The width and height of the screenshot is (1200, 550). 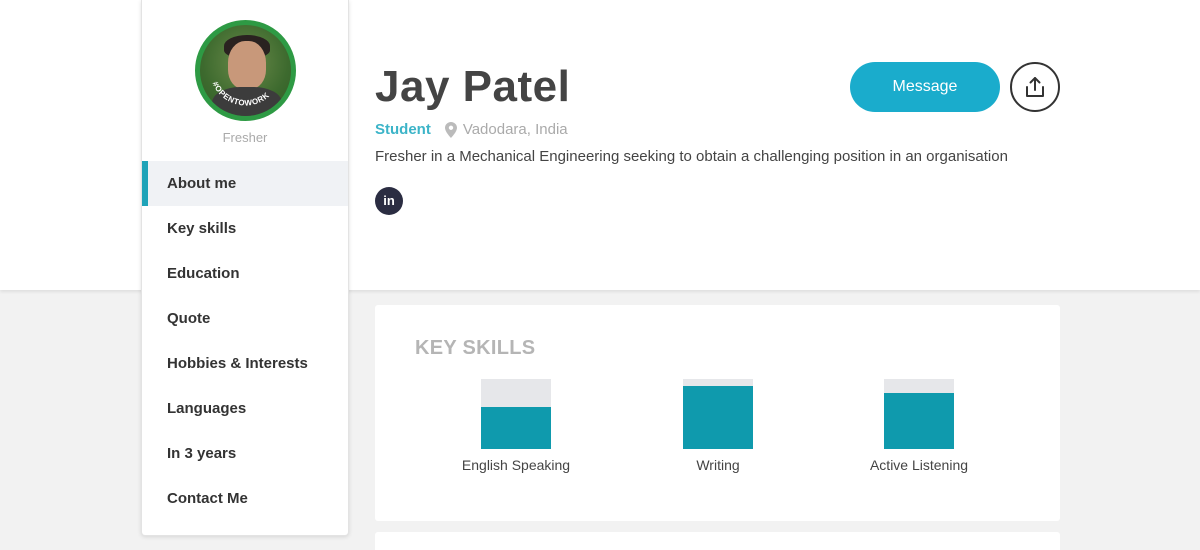 I want to click on skill-english-speaking: English Speaking, so click(x=516, y=426).